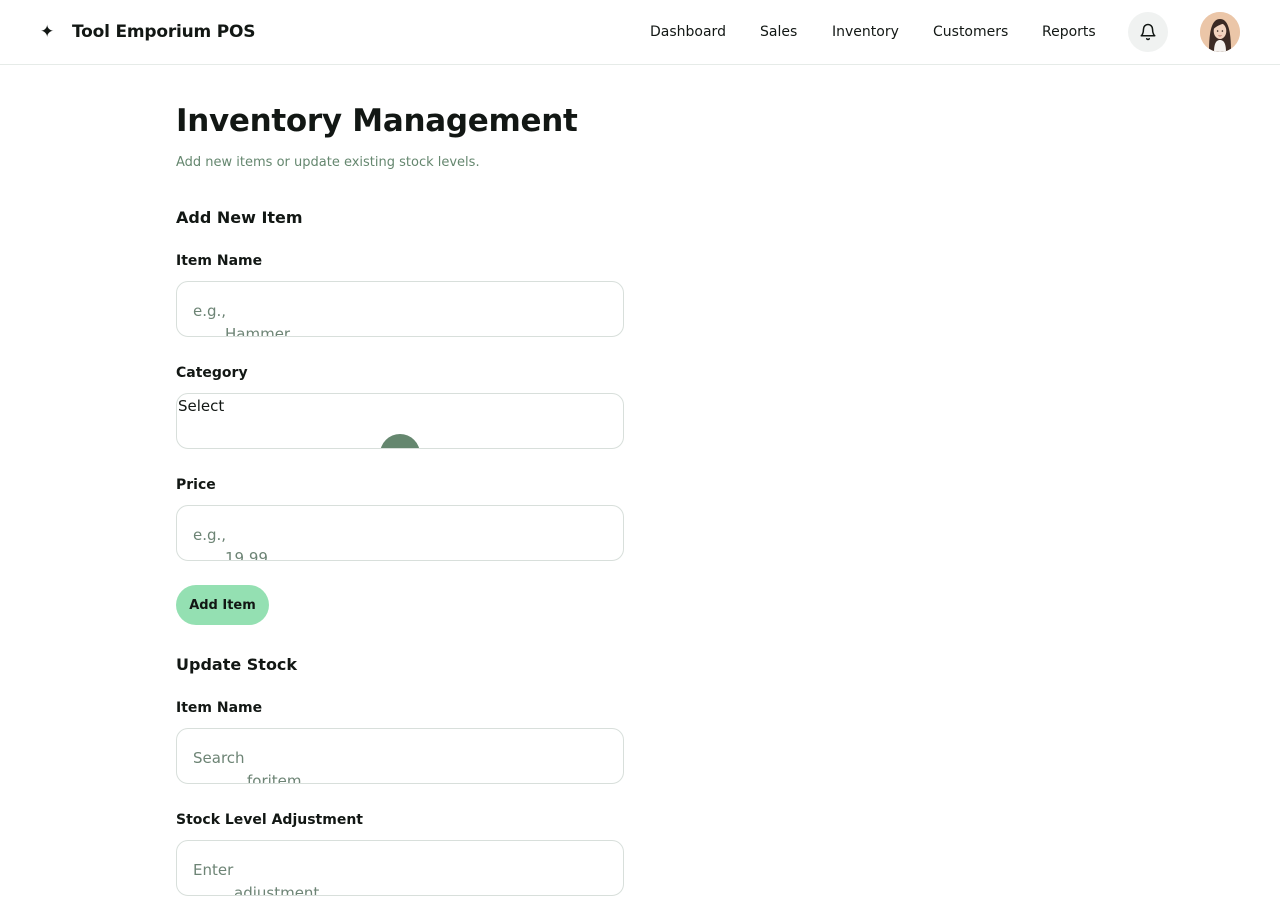  Describe the element at coordinates (210, 311) in the screenshot. I see `item-name-placeholder-line1: e.g.,` at that location.